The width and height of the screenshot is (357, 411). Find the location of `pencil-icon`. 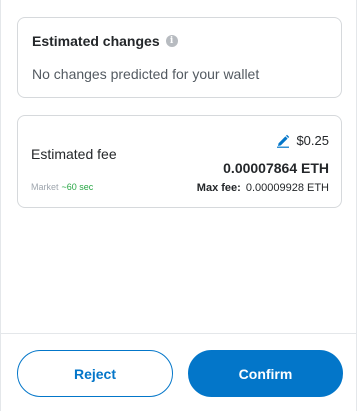

pencil-icon is located at coordinates (283, 141).